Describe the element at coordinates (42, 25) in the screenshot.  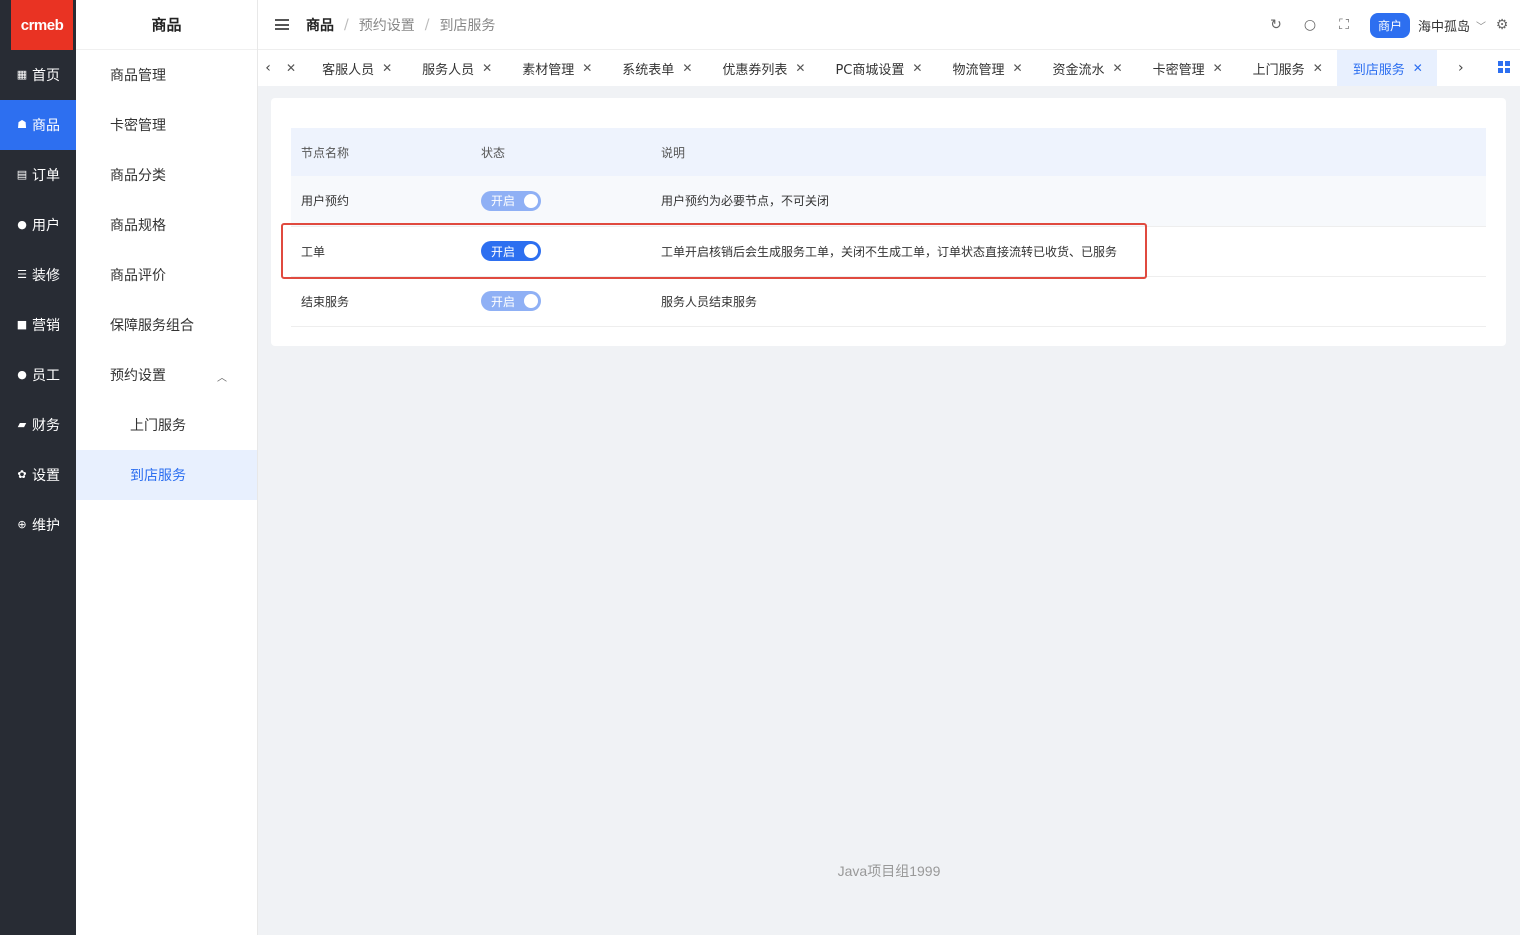
I see `logo: crmeb` at that location.